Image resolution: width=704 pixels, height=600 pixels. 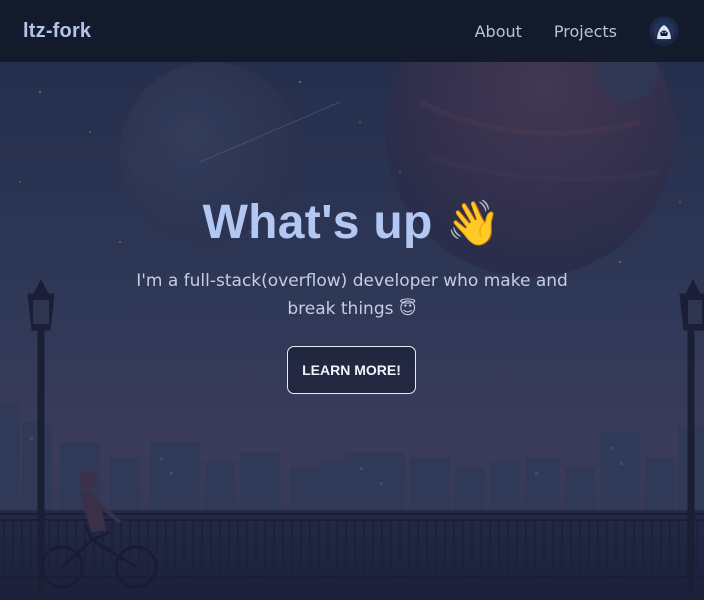 I want to click on hooded-figure-avatar-icon, so click(x=664, y=31).